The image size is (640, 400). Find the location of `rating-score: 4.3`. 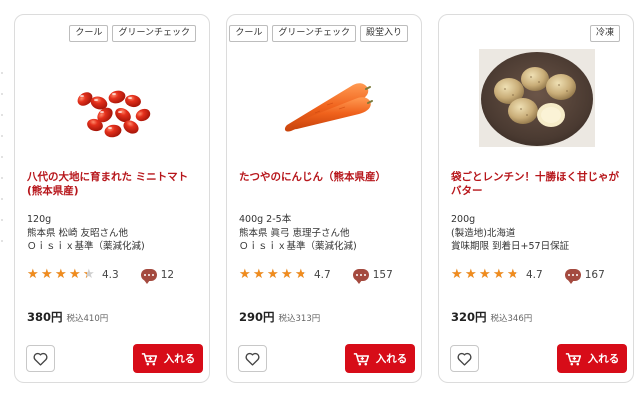

rating-score: 4.3 is located at coordinates (110, 275).